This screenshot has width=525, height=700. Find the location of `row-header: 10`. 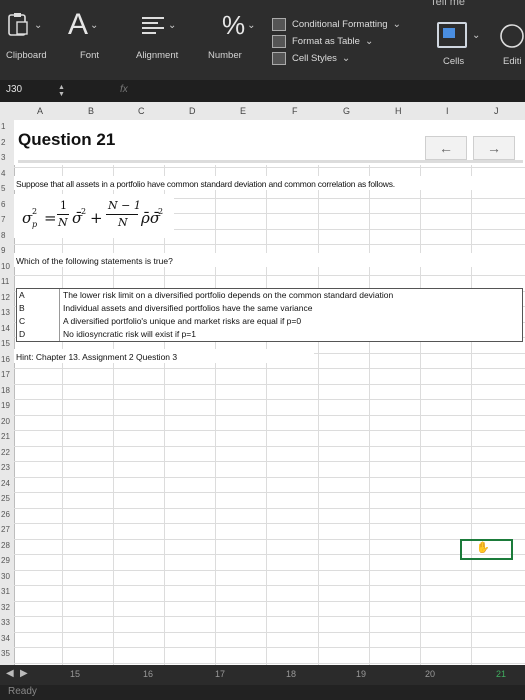

row-header: 10 is located at coordinates (5, 266).